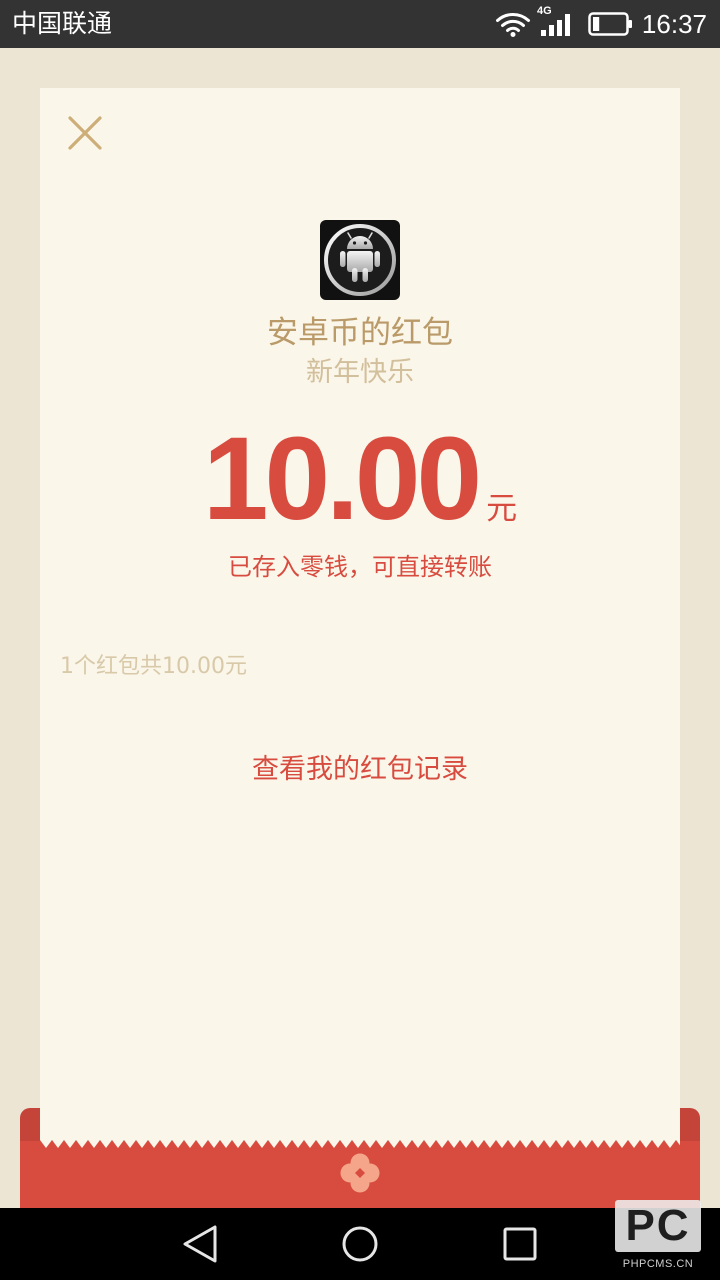 This screenshot has height=1280, width=720. Describe the element at coordinates (85, 133) in the screenshot. I see `close-icon` at that location.